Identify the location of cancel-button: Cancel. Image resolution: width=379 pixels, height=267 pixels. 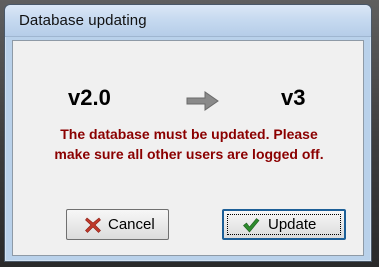
(117, 224).